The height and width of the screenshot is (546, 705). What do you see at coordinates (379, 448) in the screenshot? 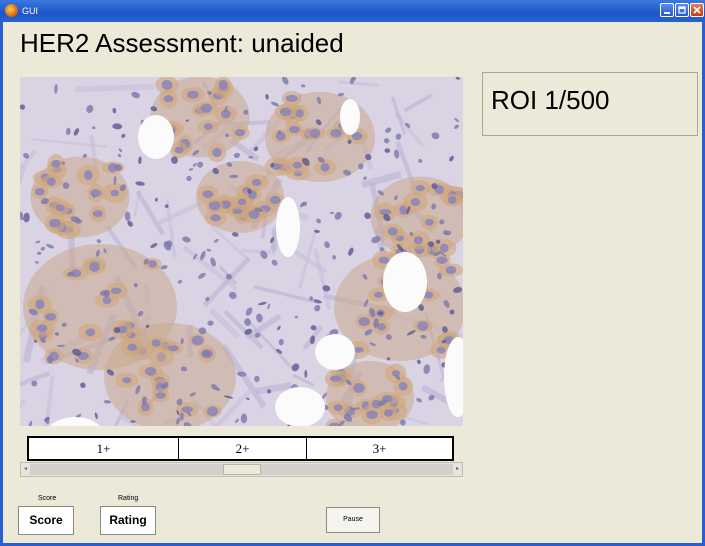
I see `scale-label-3plus: 3+` at bounding box center [379, 448].